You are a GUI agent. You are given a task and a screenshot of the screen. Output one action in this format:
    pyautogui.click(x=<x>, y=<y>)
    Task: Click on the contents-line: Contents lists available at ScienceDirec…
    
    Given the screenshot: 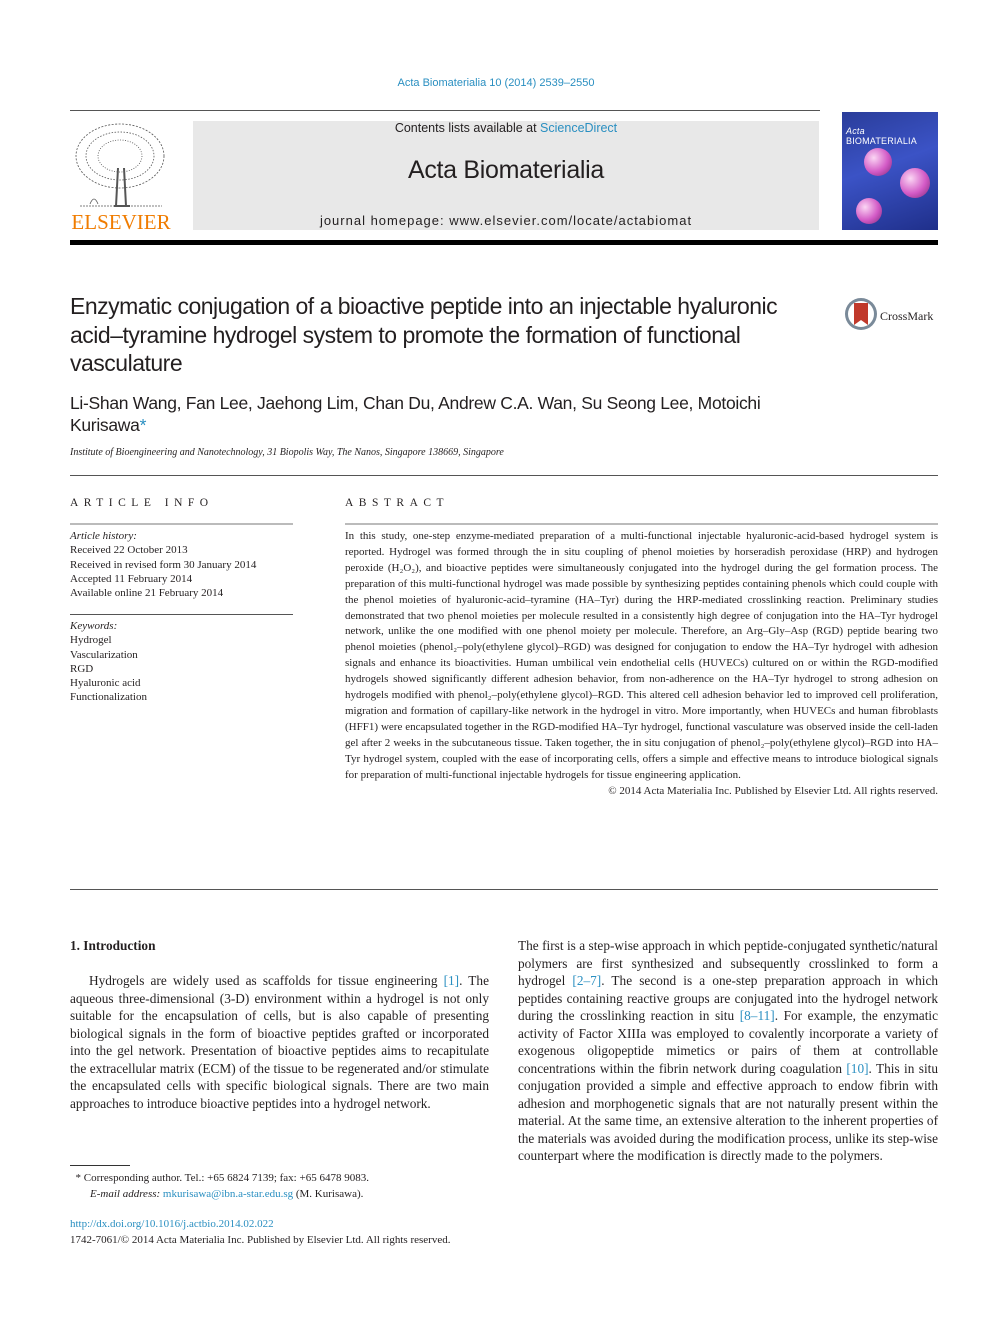 What is the action you would take?
    pyautogui.click(x=506, y=128)
    